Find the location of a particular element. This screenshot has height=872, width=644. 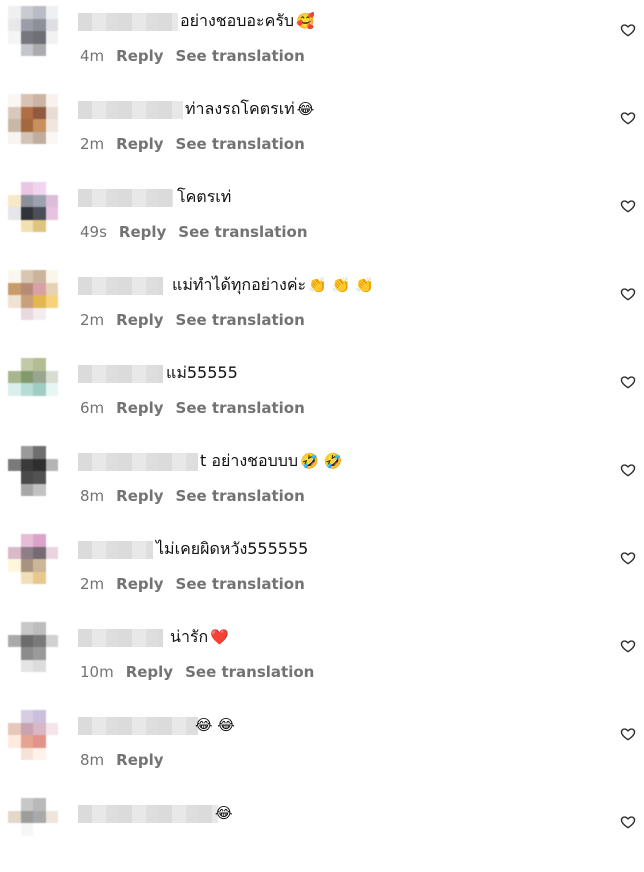

comment-text: แม่ทำได้ทุกอย่างค่ะ 👏 👏 👏 is located at coordinates (273, 285).